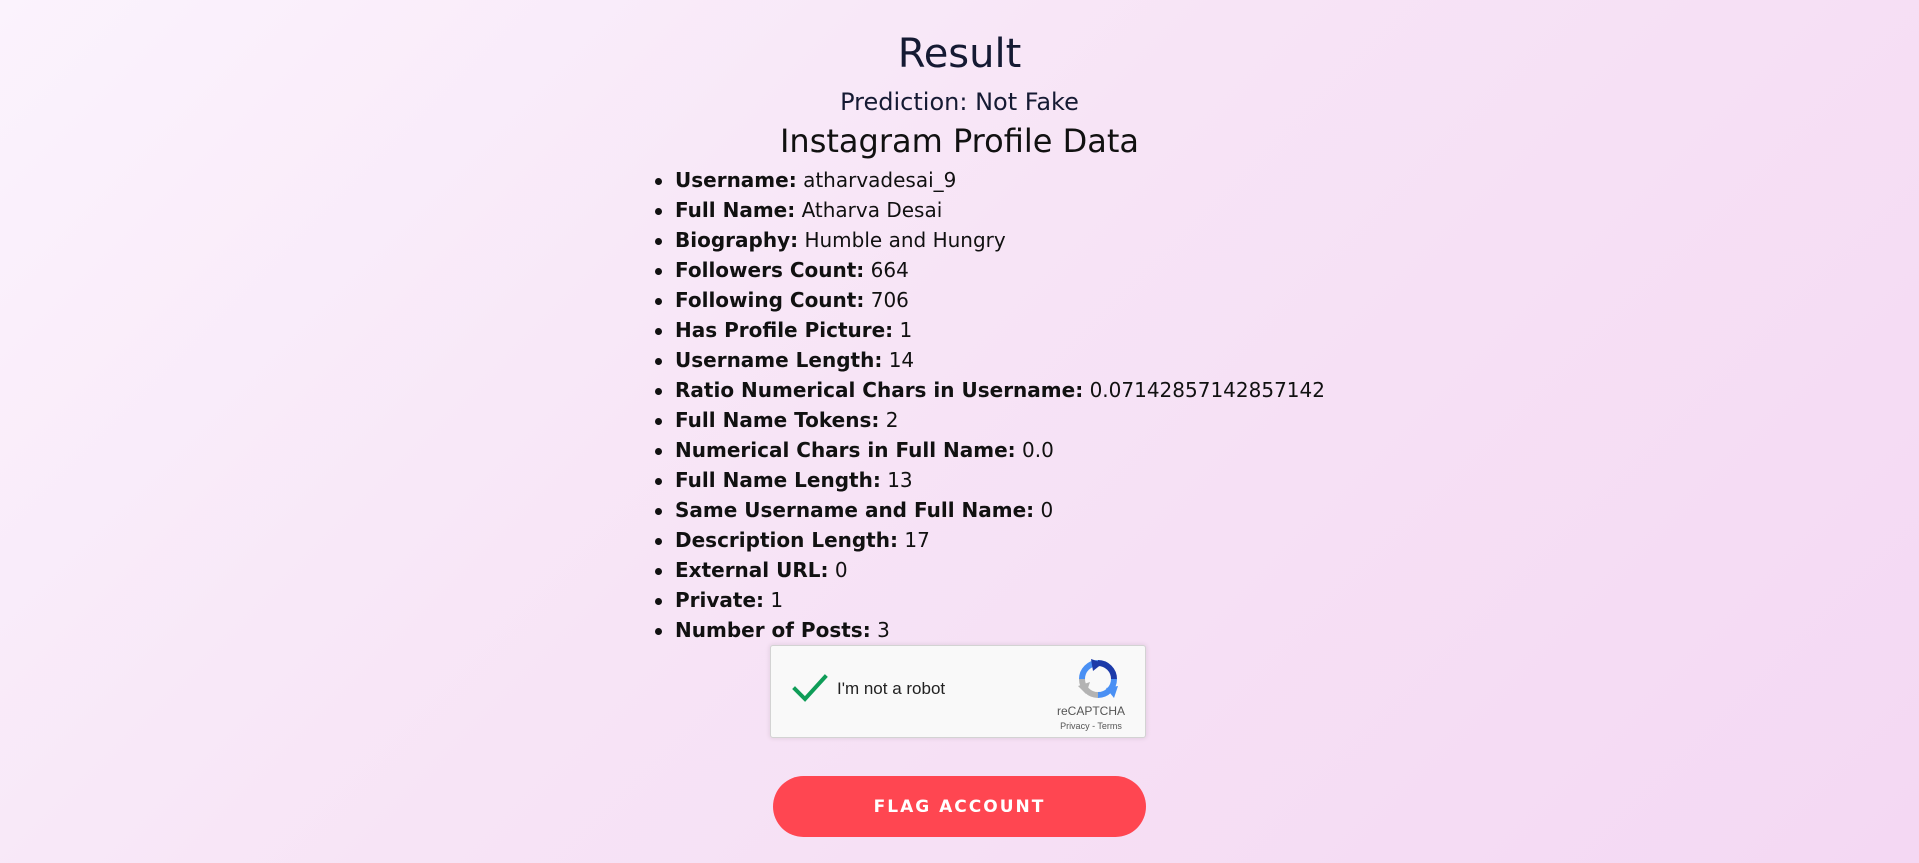  Describe the element at coordinates (1207, 390) in the screenshot. I see `field-value: 0.07142857142857142` at that location.